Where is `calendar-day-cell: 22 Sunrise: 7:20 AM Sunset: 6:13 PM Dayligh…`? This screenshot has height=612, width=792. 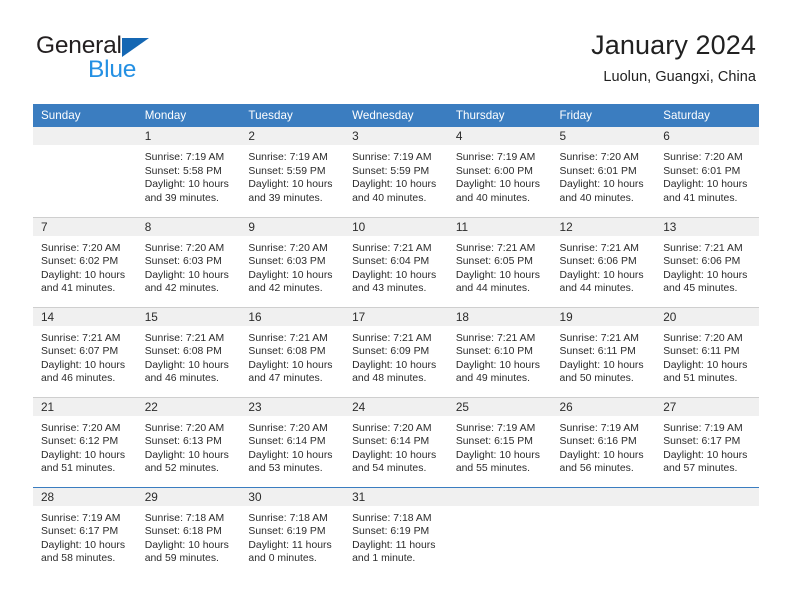 calendar-day-cell: 22 Sunrise: 7:20 AM Sunset: 6:13 PM Dayligh… is located at coordinates (188, 441).